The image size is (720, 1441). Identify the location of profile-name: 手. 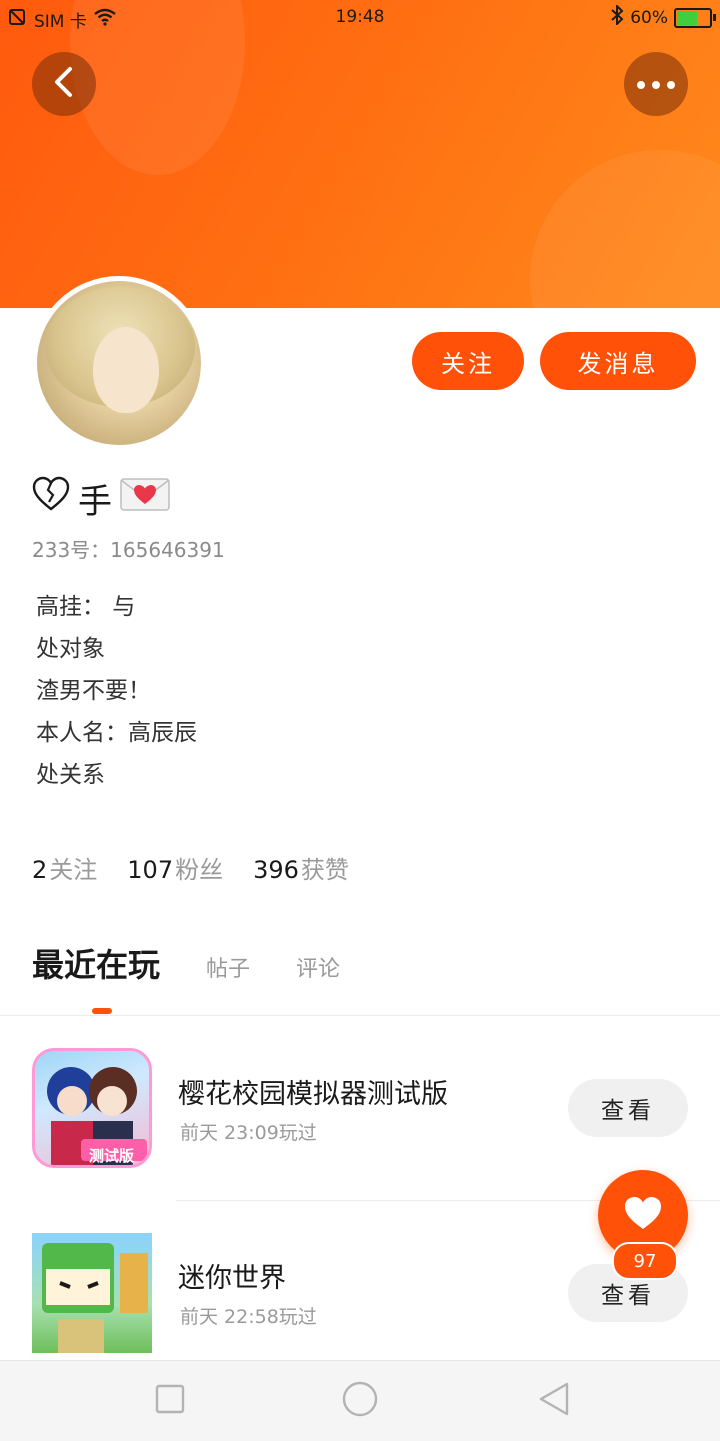
(101, 498).